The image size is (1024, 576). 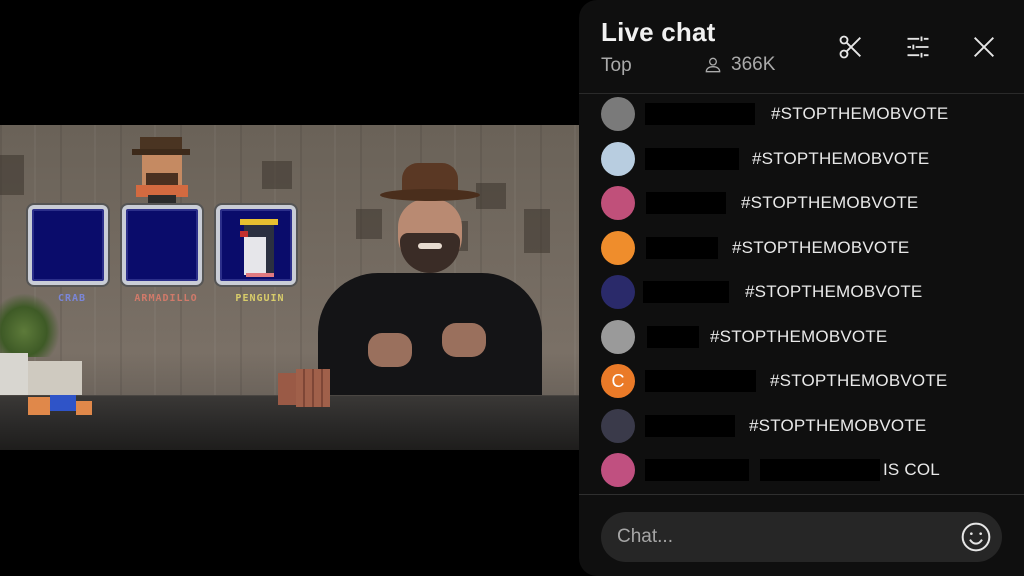 What do you see at coordinates (72, 298) in the screenshot?
I see `slot-label: CRAB` at bounding box center [72, 298].